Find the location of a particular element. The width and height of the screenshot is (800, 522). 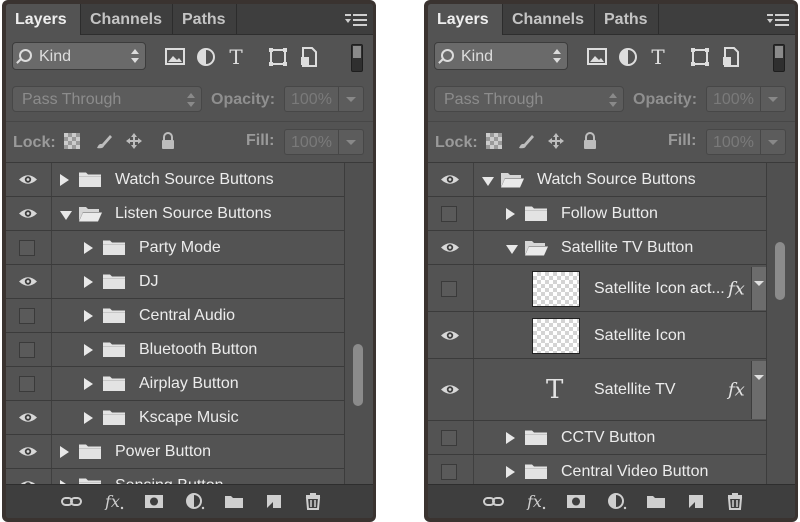

new-layer-icon is located at coordinates (696, 501).